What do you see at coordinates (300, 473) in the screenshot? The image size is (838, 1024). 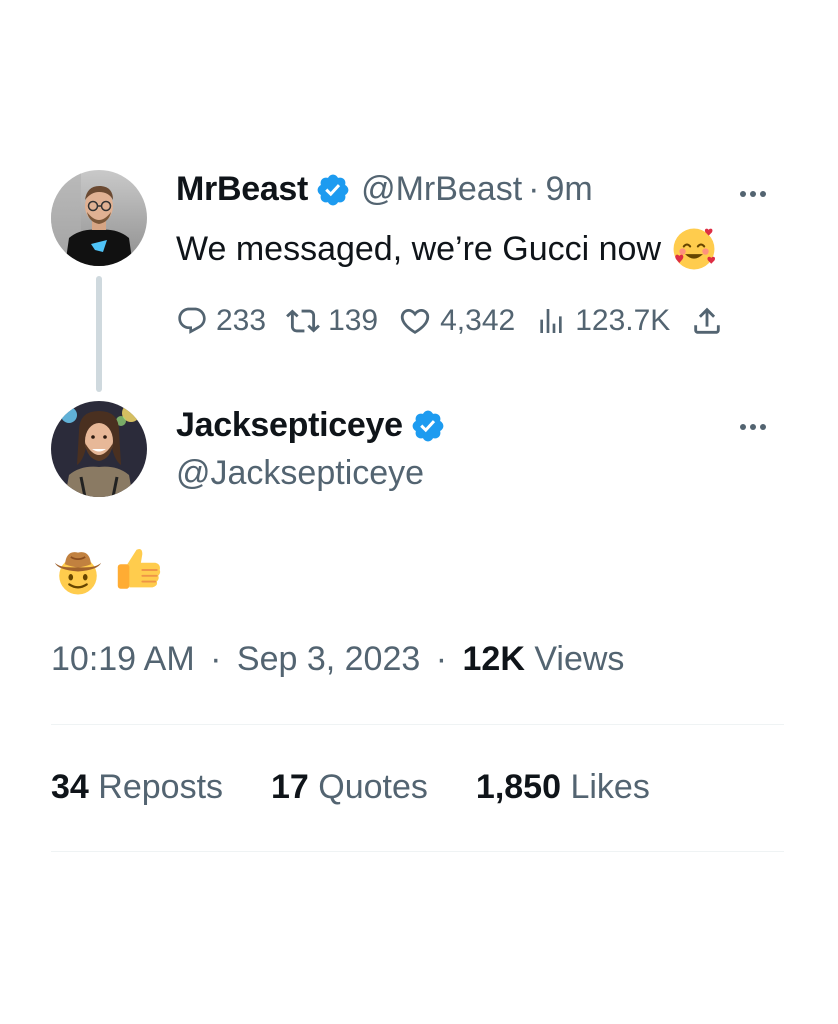 I see `reply-author-handle: @Jacksepticeye` at bounding box center [300, 473].